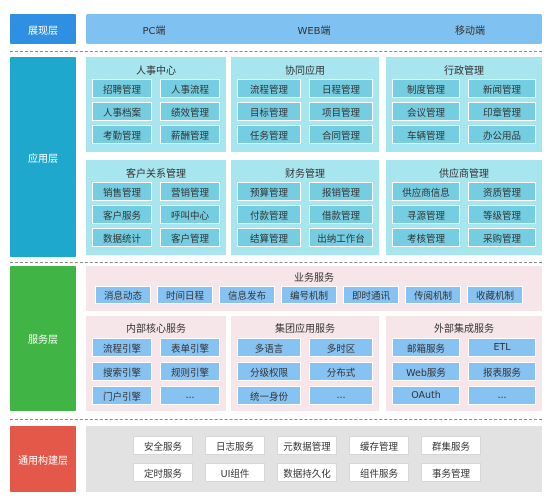  I want to click on service-item: OAuth, so click(426, 395).